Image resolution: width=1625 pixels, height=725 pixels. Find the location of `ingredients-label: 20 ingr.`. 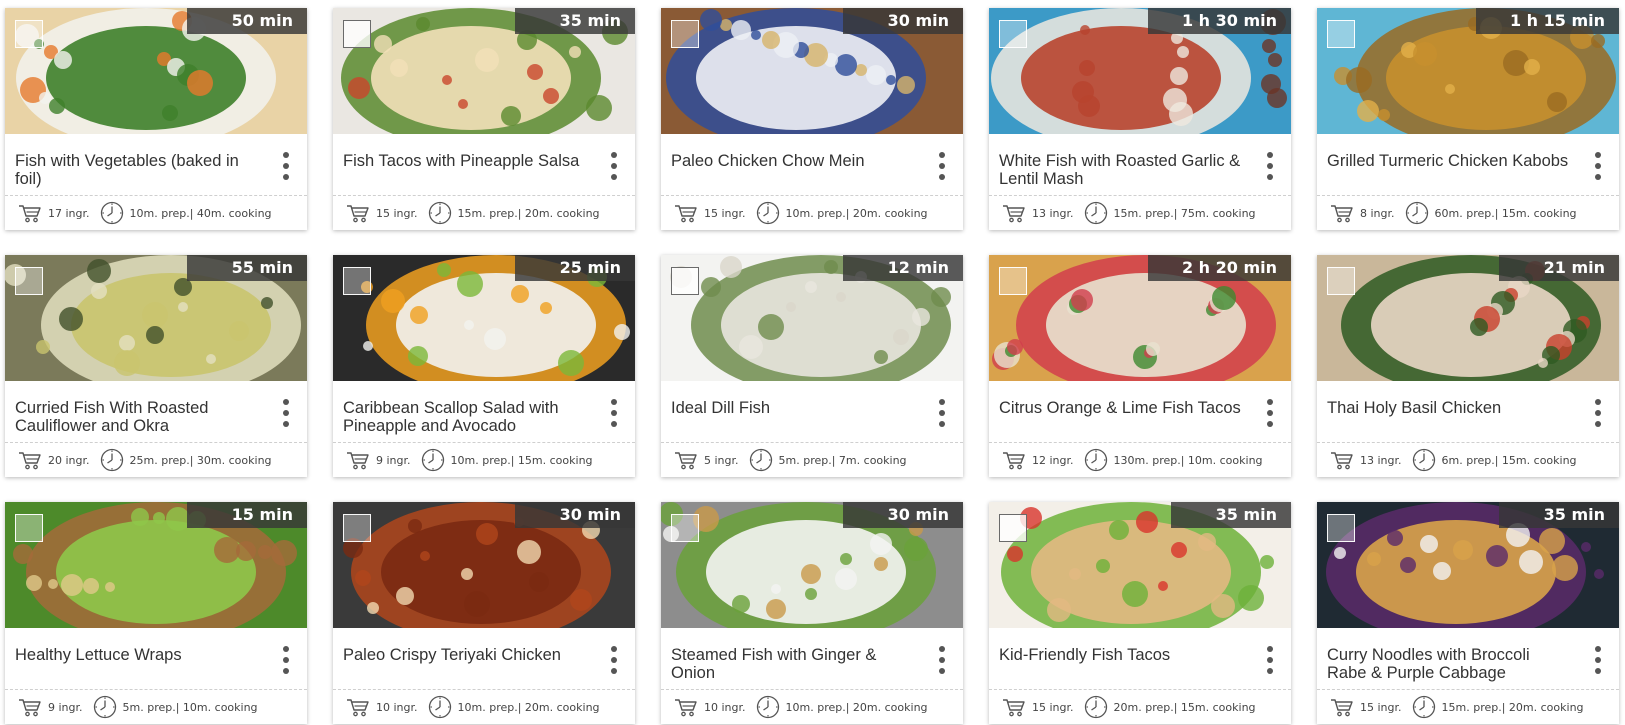

ingredients-label: 20 ingr. is located at coordinates (69, 460).